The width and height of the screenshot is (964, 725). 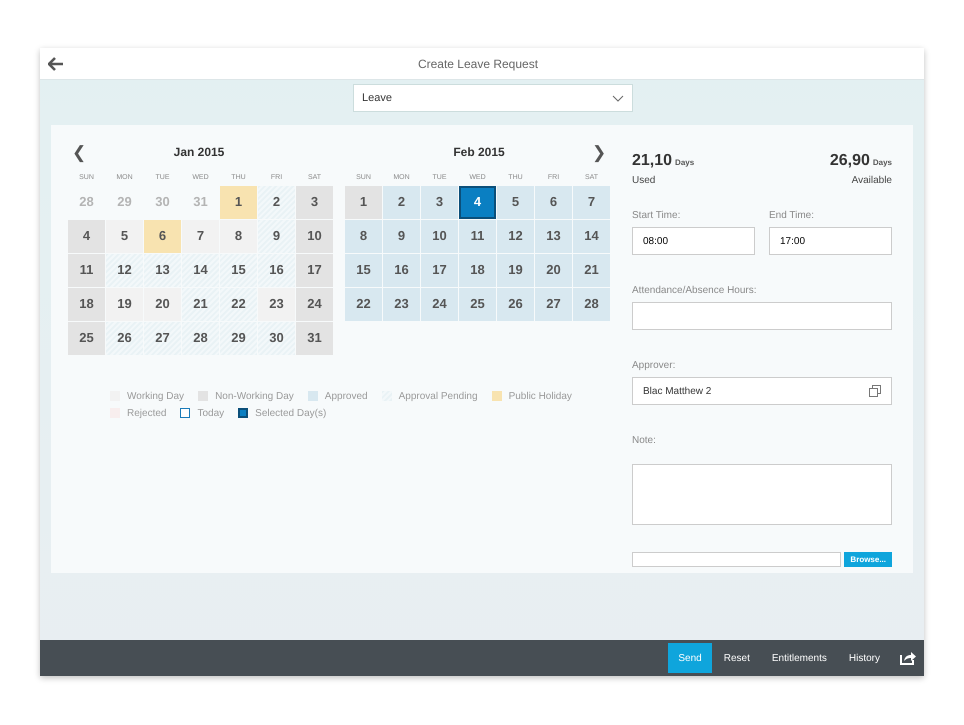 What do you see at coordinates (254, 397) in the screenshot?
I see `legend-label: Non-Working Day` at bounding box center [254, 397].